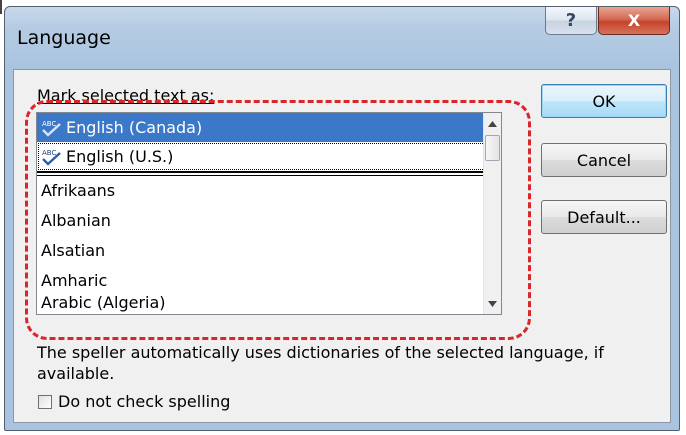 Image resolution: width=686 pixels, height=435 pixels. I want to click on do-not-check-spelling-row: Do not check spelling, so click(134, 401).